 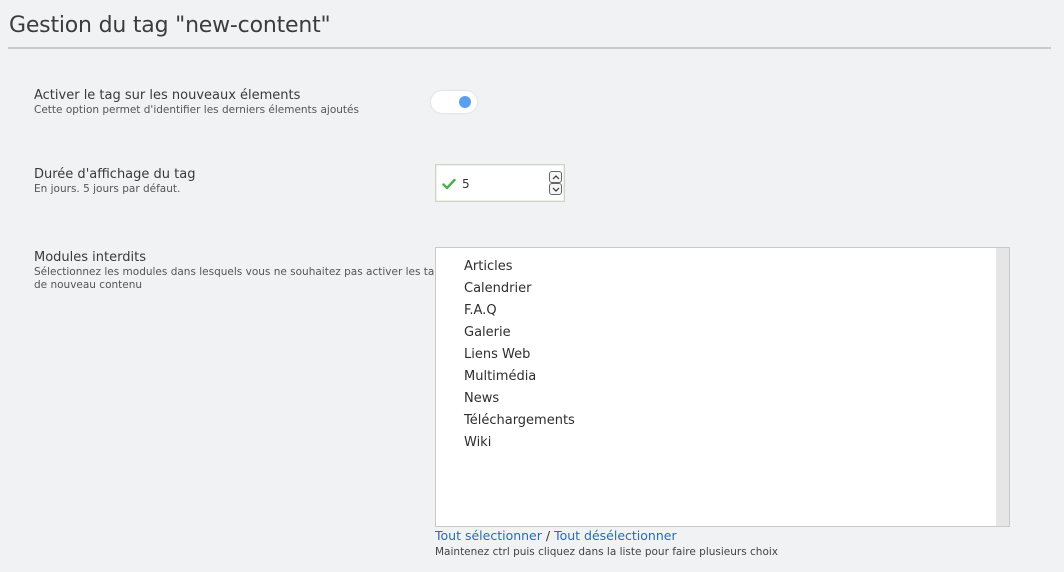 What do you see at coordinates (170, 25) in the screenshot?
I see `page-title: Gestion du tag "new-content"` at bounding box center [170, 25].